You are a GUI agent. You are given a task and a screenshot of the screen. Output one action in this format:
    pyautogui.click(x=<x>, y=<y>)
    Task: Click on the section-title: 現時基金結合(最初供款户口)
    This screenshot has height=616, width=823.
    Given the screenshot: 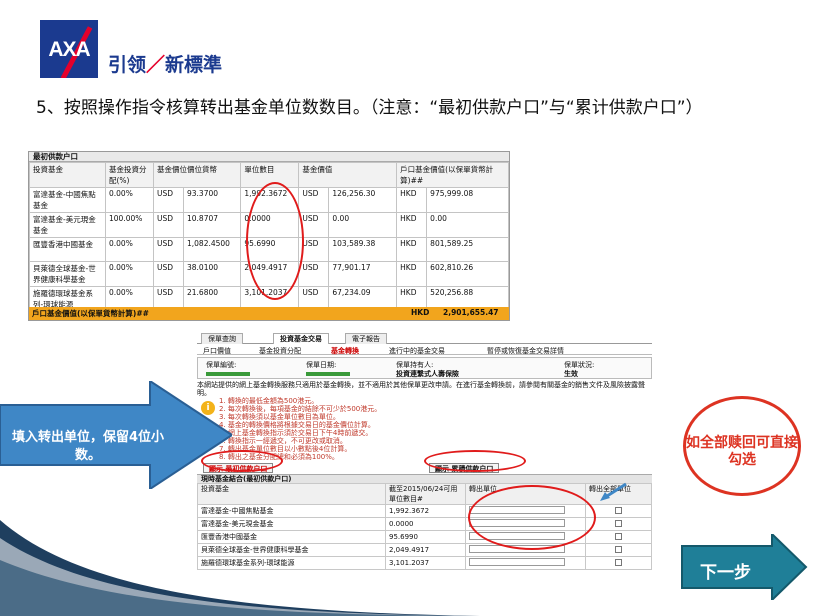 What is the action you would take?
    pyautogui.click(x=424, y=478)
    